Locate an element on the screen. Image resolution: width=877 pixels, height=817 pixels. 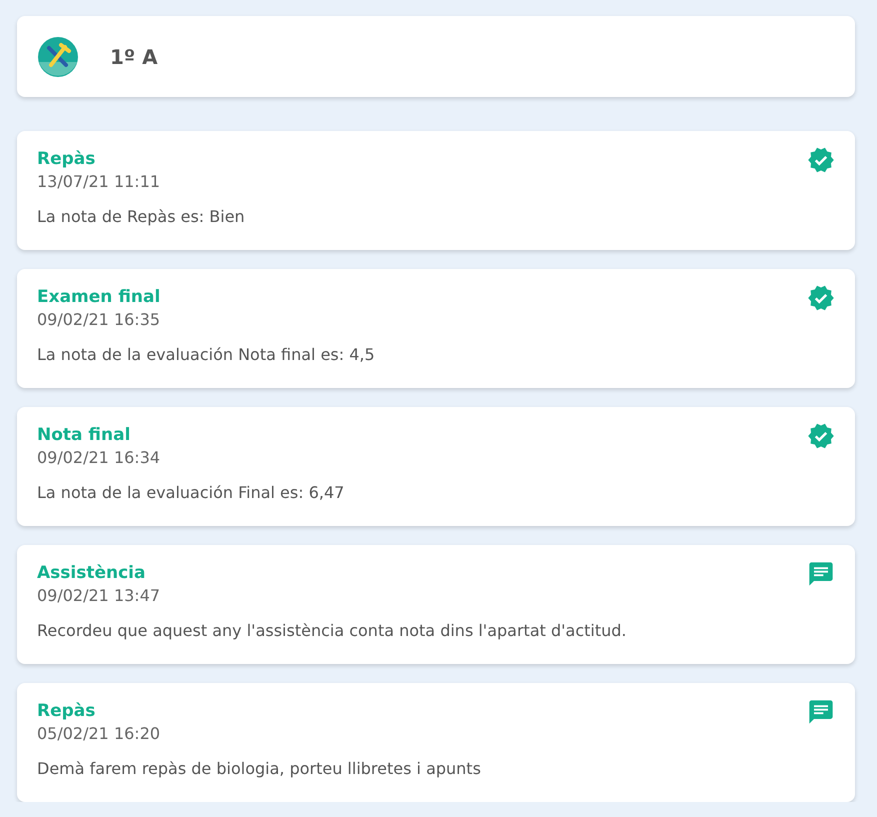
notification-title: Nota final is located at coordinates (83, 435).